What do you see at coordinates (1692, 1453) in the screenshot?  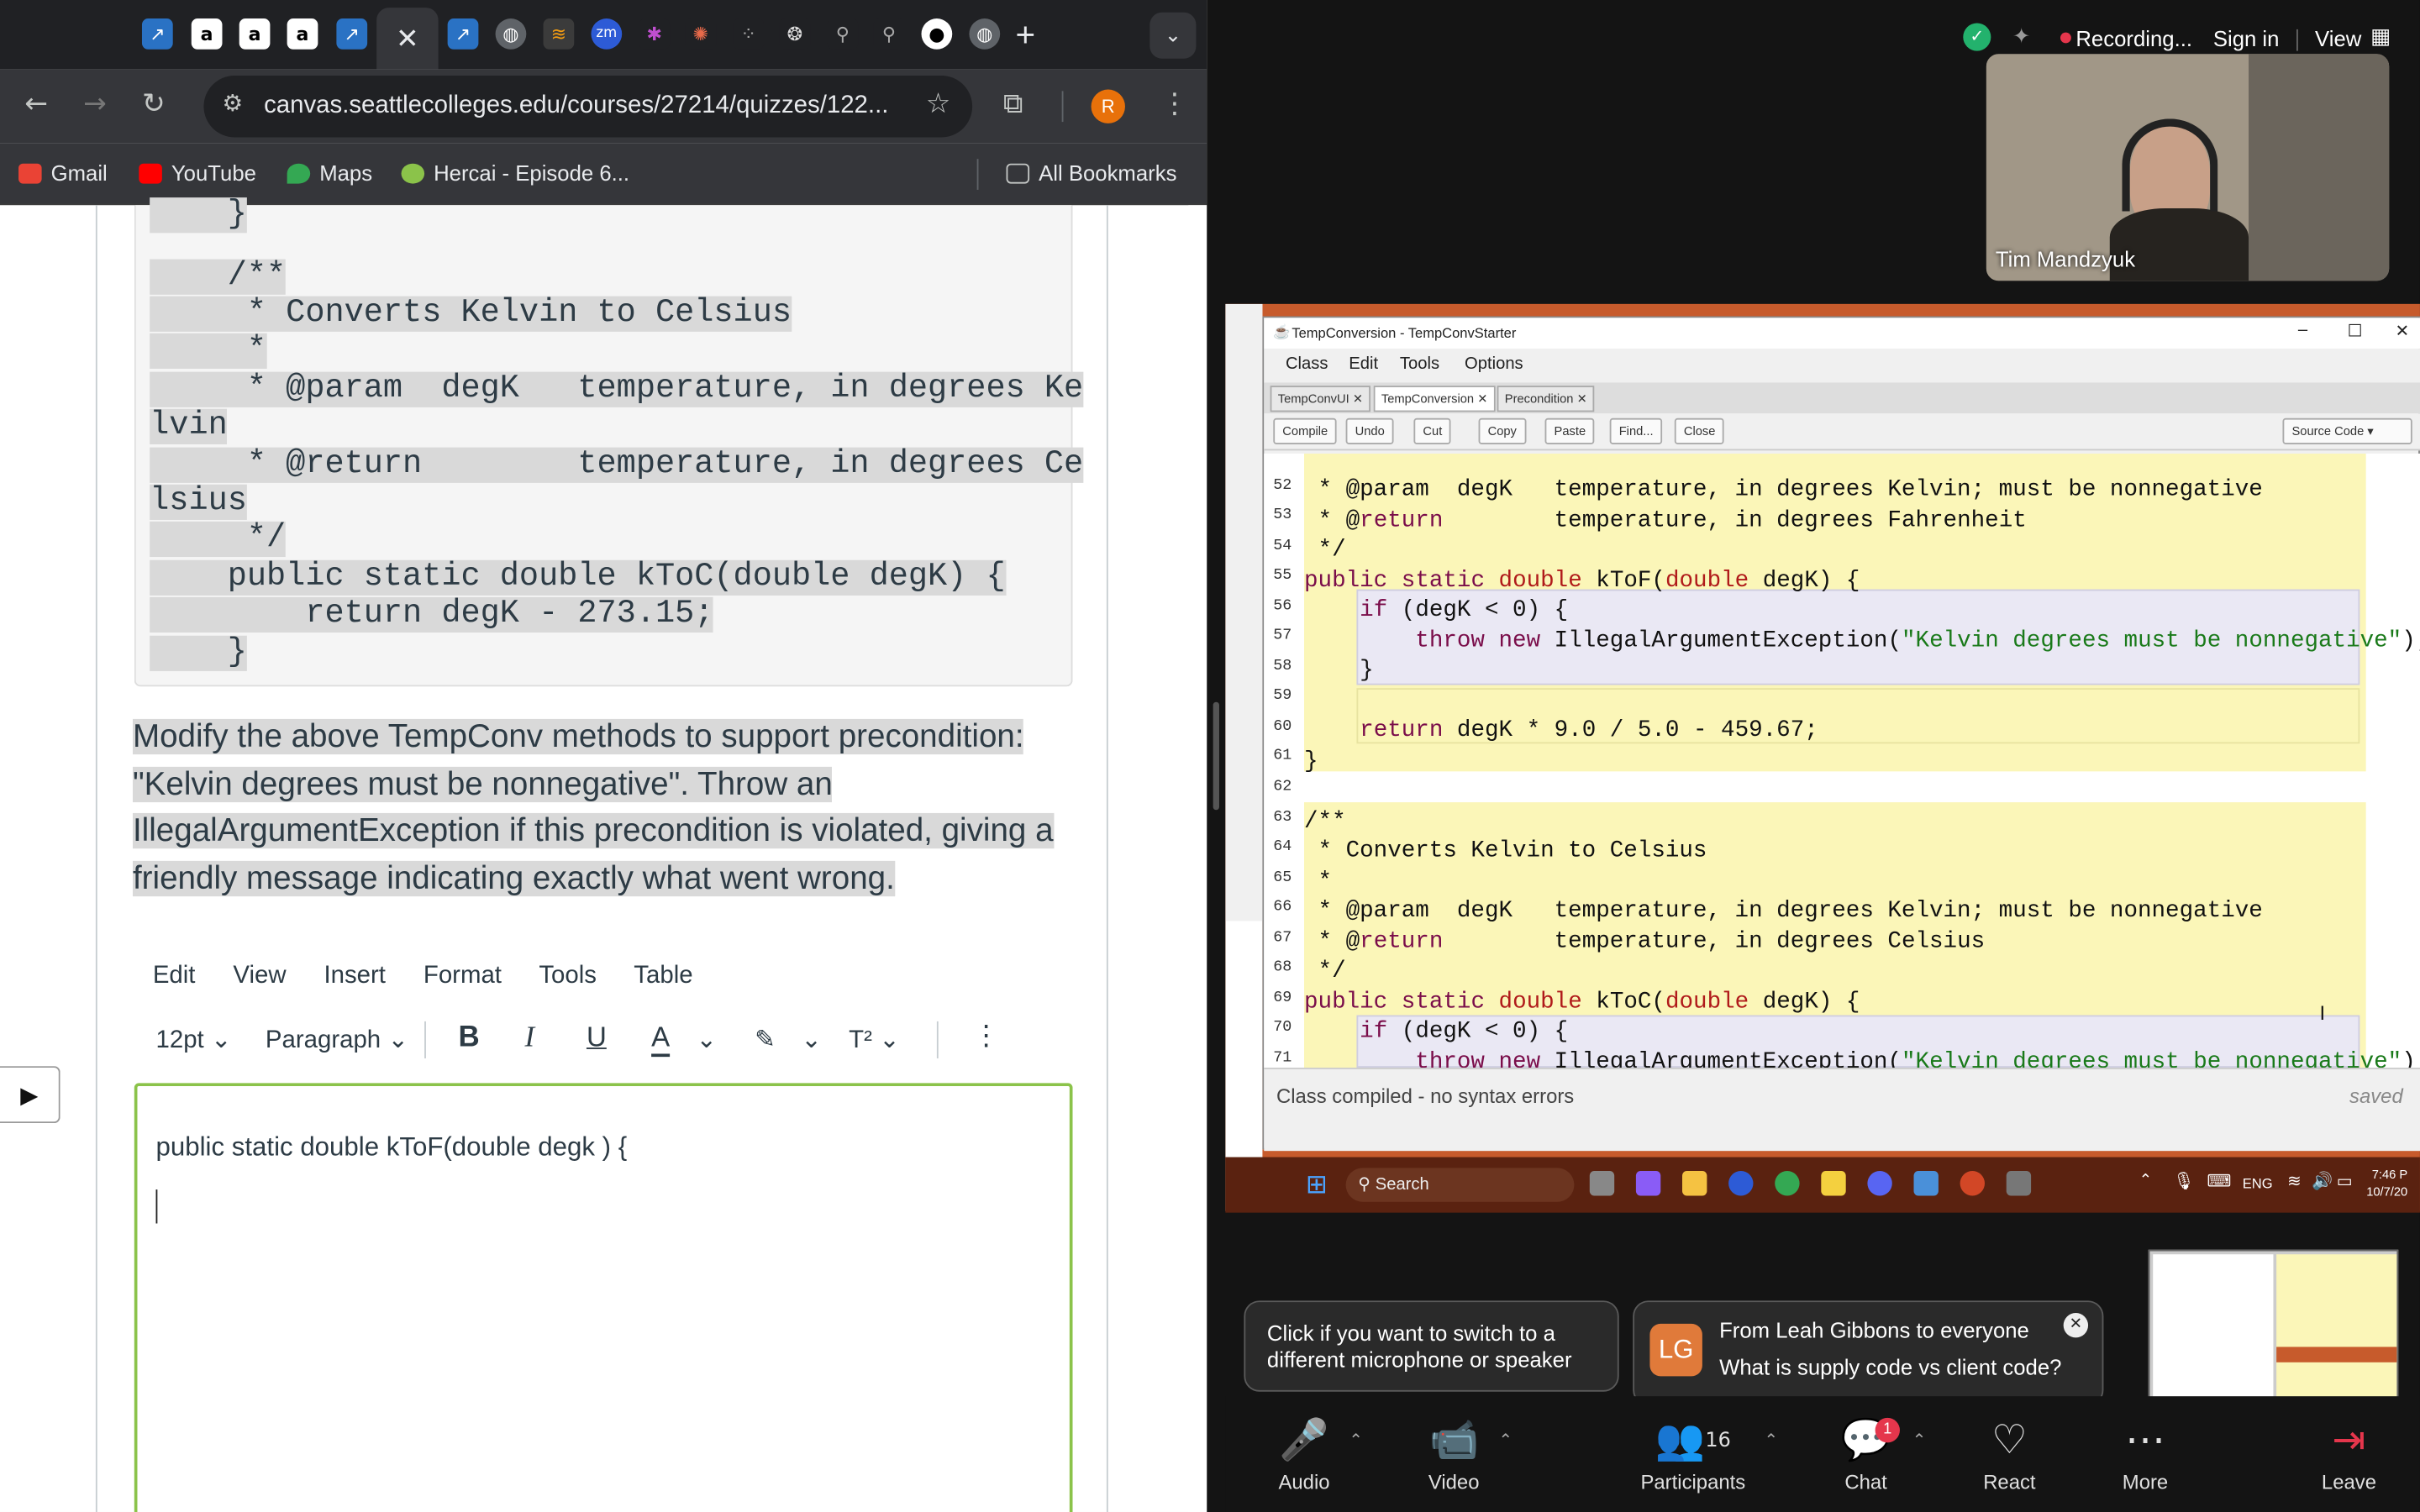 I see `participants-button: 👥16 Participants` at bounding box center [1692, 1453].